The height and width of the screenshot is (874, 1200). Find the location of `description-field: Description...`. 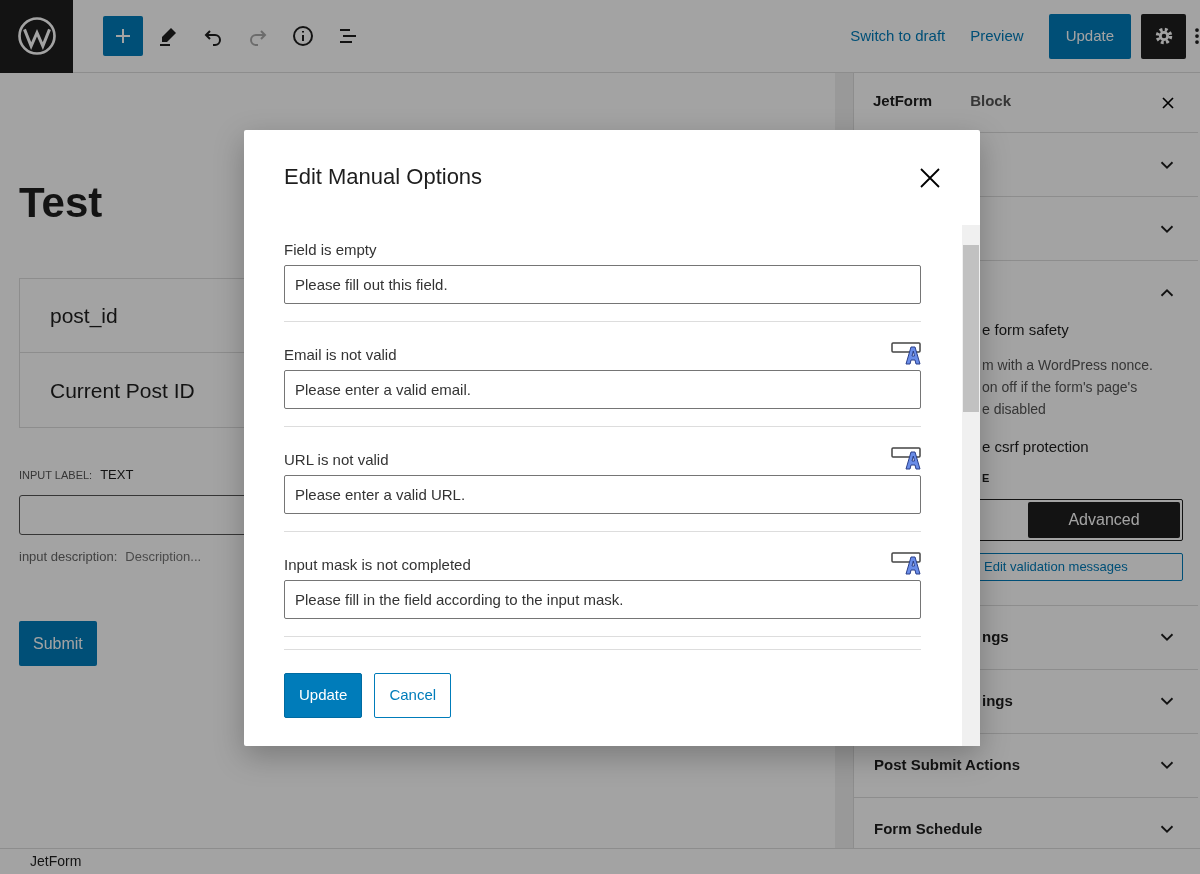

description-field: Description... is located at coordinates (180, 556).